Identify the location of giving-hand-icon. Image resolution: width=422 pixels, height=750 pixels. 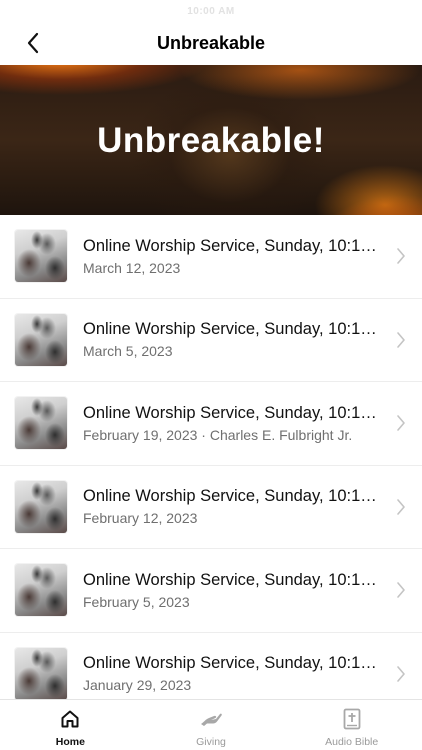
(211, 719).